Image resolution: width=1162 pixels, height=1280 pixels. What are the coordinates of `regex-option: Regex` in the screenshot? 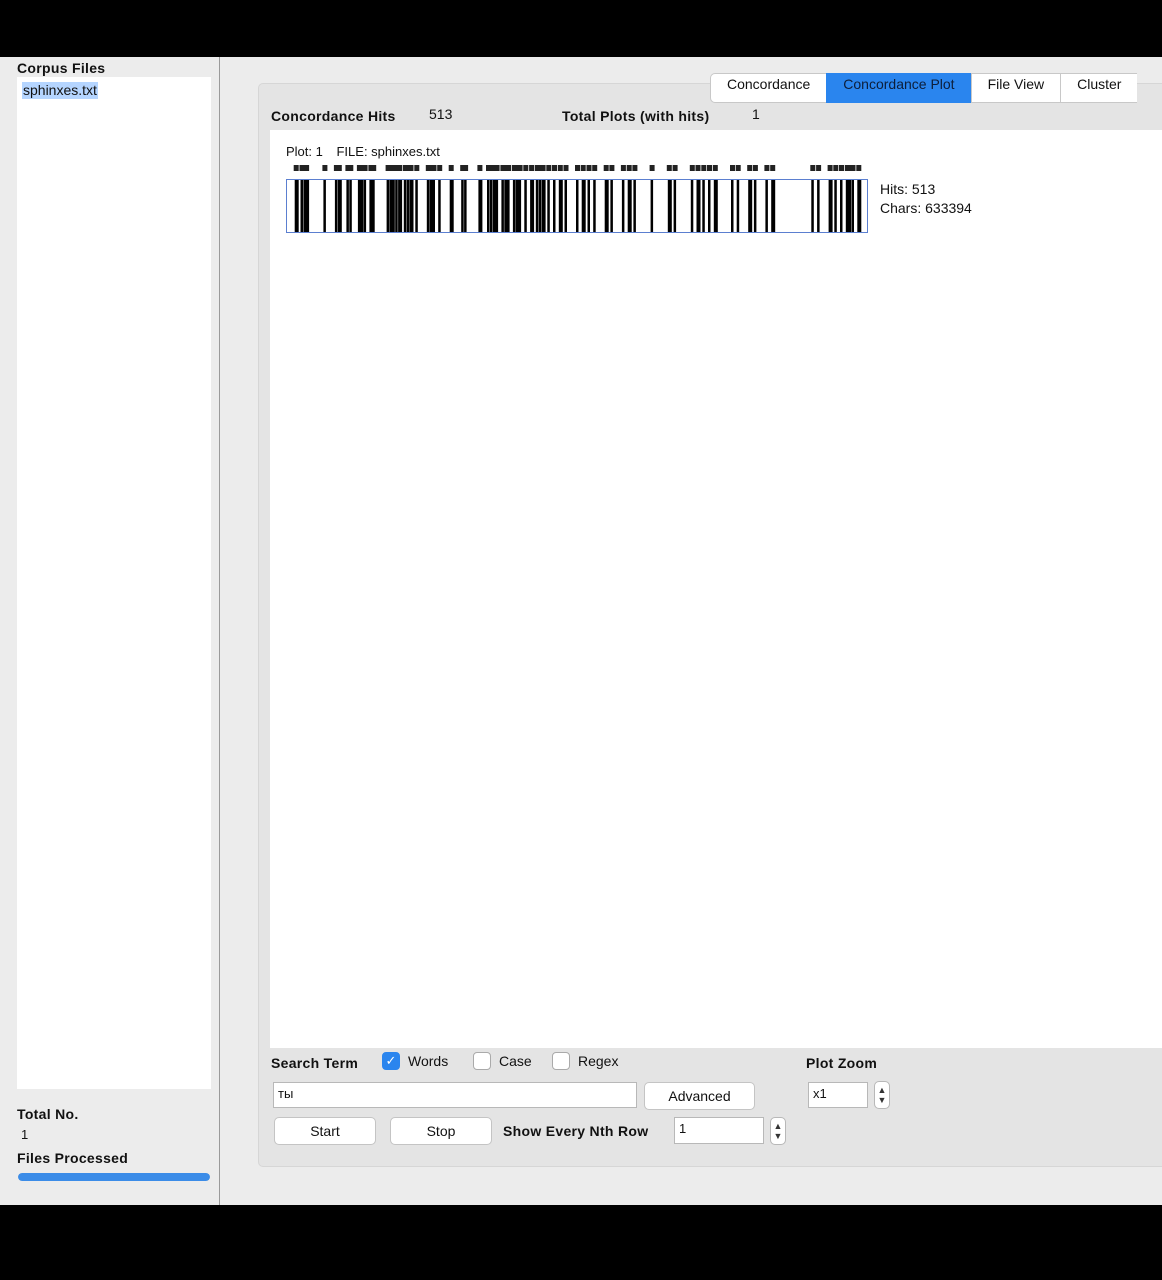 It's located at (585, 1061).